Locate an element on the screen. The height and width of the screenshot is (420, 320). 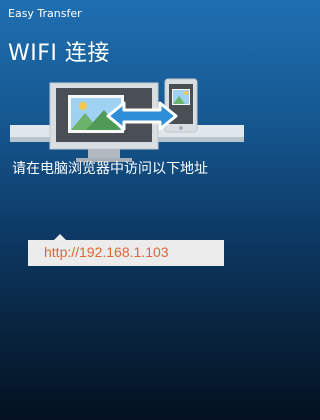
server-url: http://192.168.1.103 is located at coordinates (106, 252).